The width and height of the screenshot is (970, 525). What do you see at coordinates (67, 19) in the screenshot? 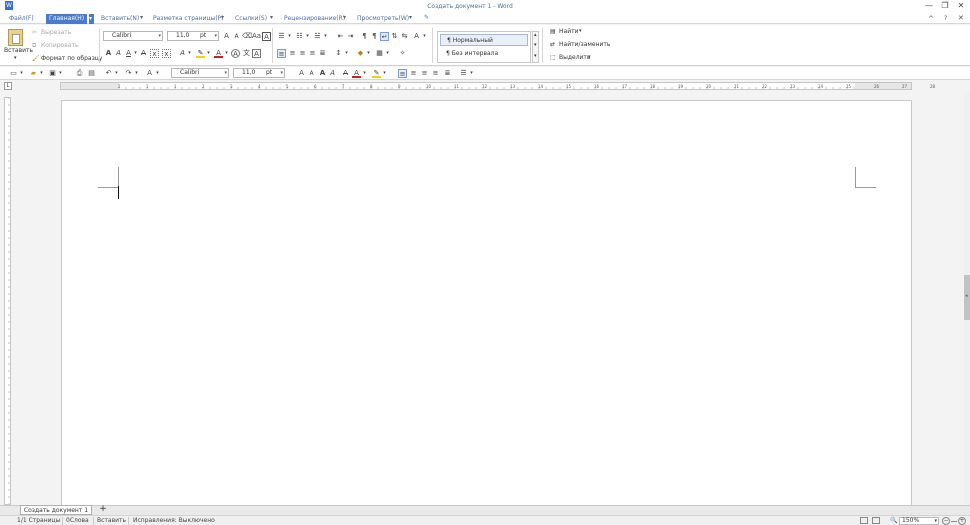
I see `menu-home: Главная(H)` at bounding box center [67, 19].